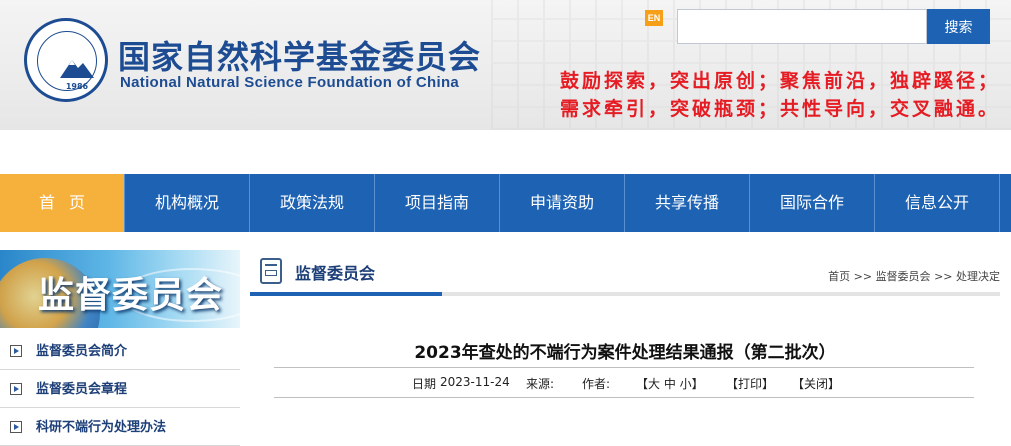 This screenshot has height=446, width=1011. I want to click on nsfc-logo: 1986, so click(66, 60).